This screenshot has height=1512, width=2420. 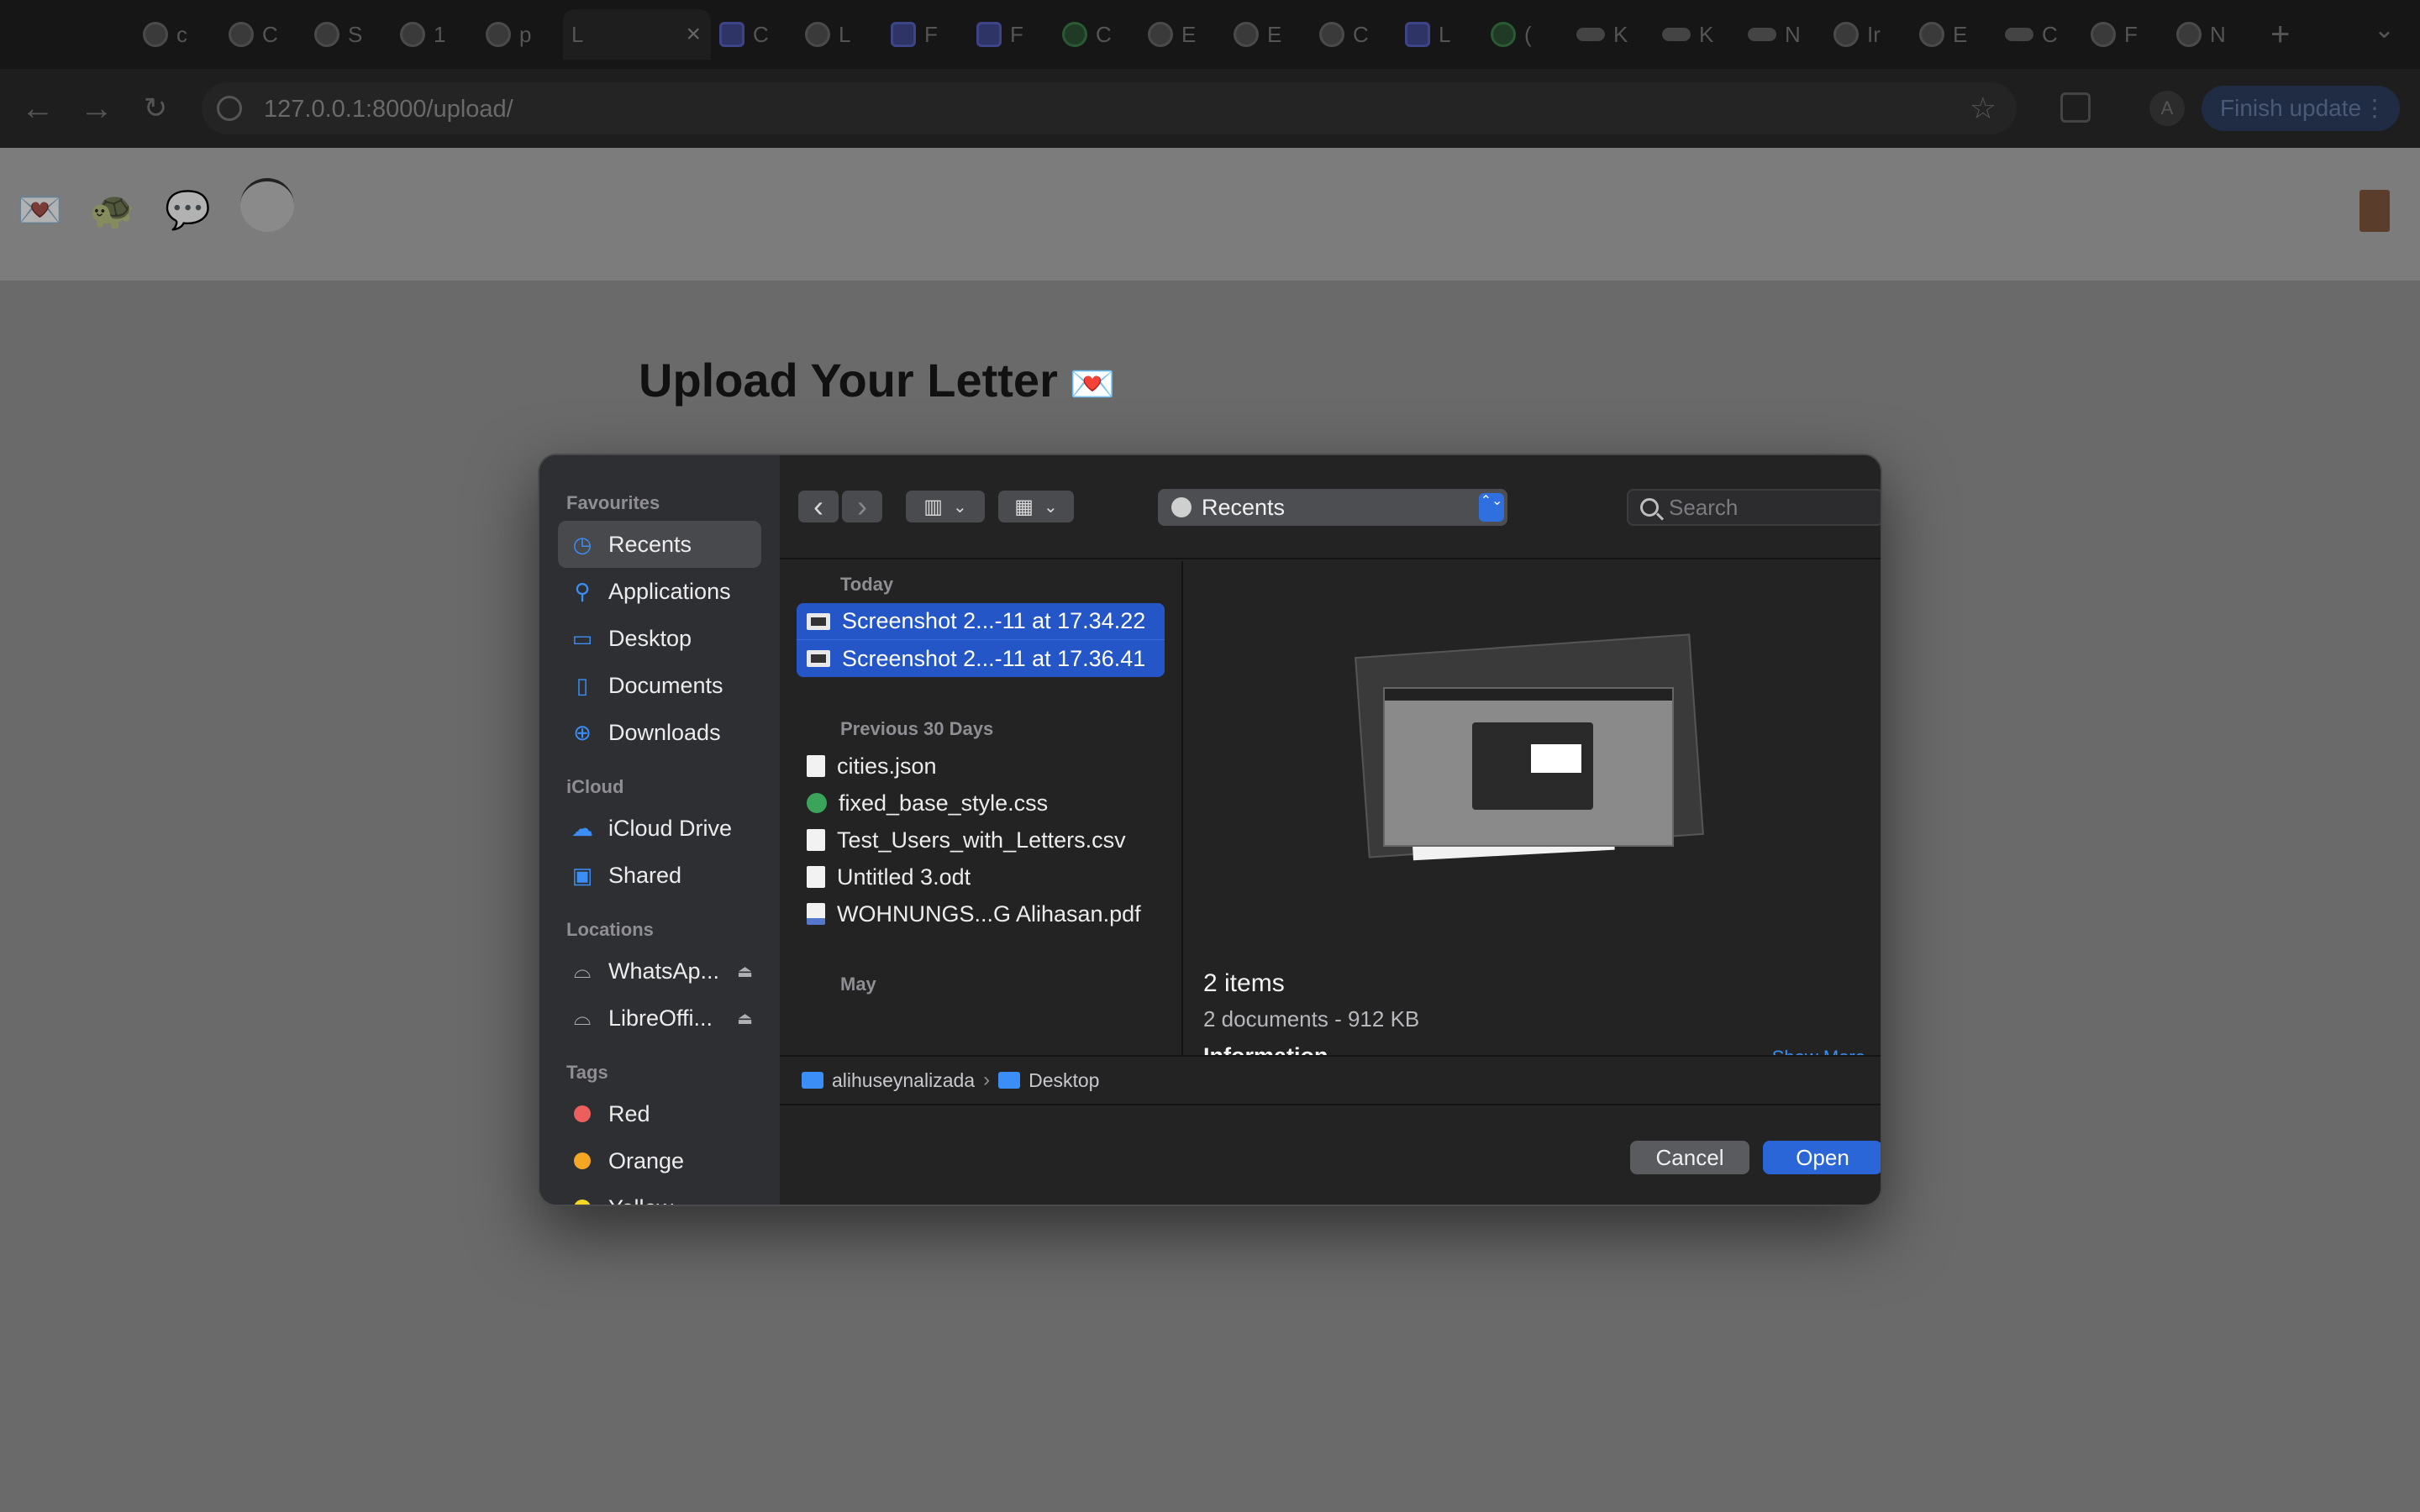 What do you see at coordinates (267, 205) in the screenshot?
I see `user-avatar` at bounding box center [267, 205].